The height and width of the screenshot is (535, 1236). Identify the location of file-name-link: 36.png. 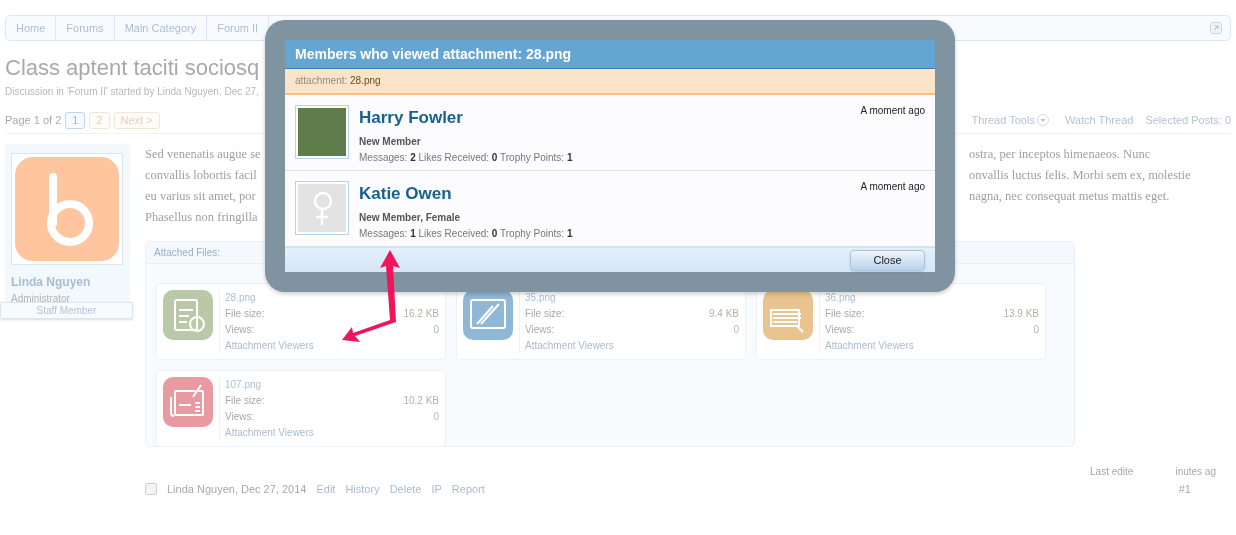
(840, 298).